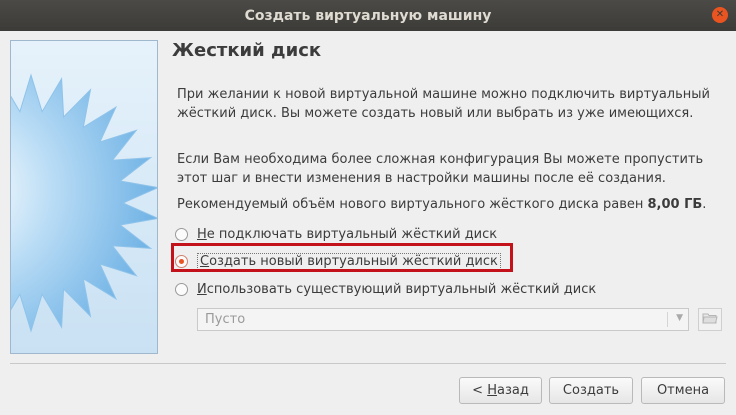  Describe the element at coordinates (720, 15) in the screenshot. I see `close-icon: ✕` at that location.